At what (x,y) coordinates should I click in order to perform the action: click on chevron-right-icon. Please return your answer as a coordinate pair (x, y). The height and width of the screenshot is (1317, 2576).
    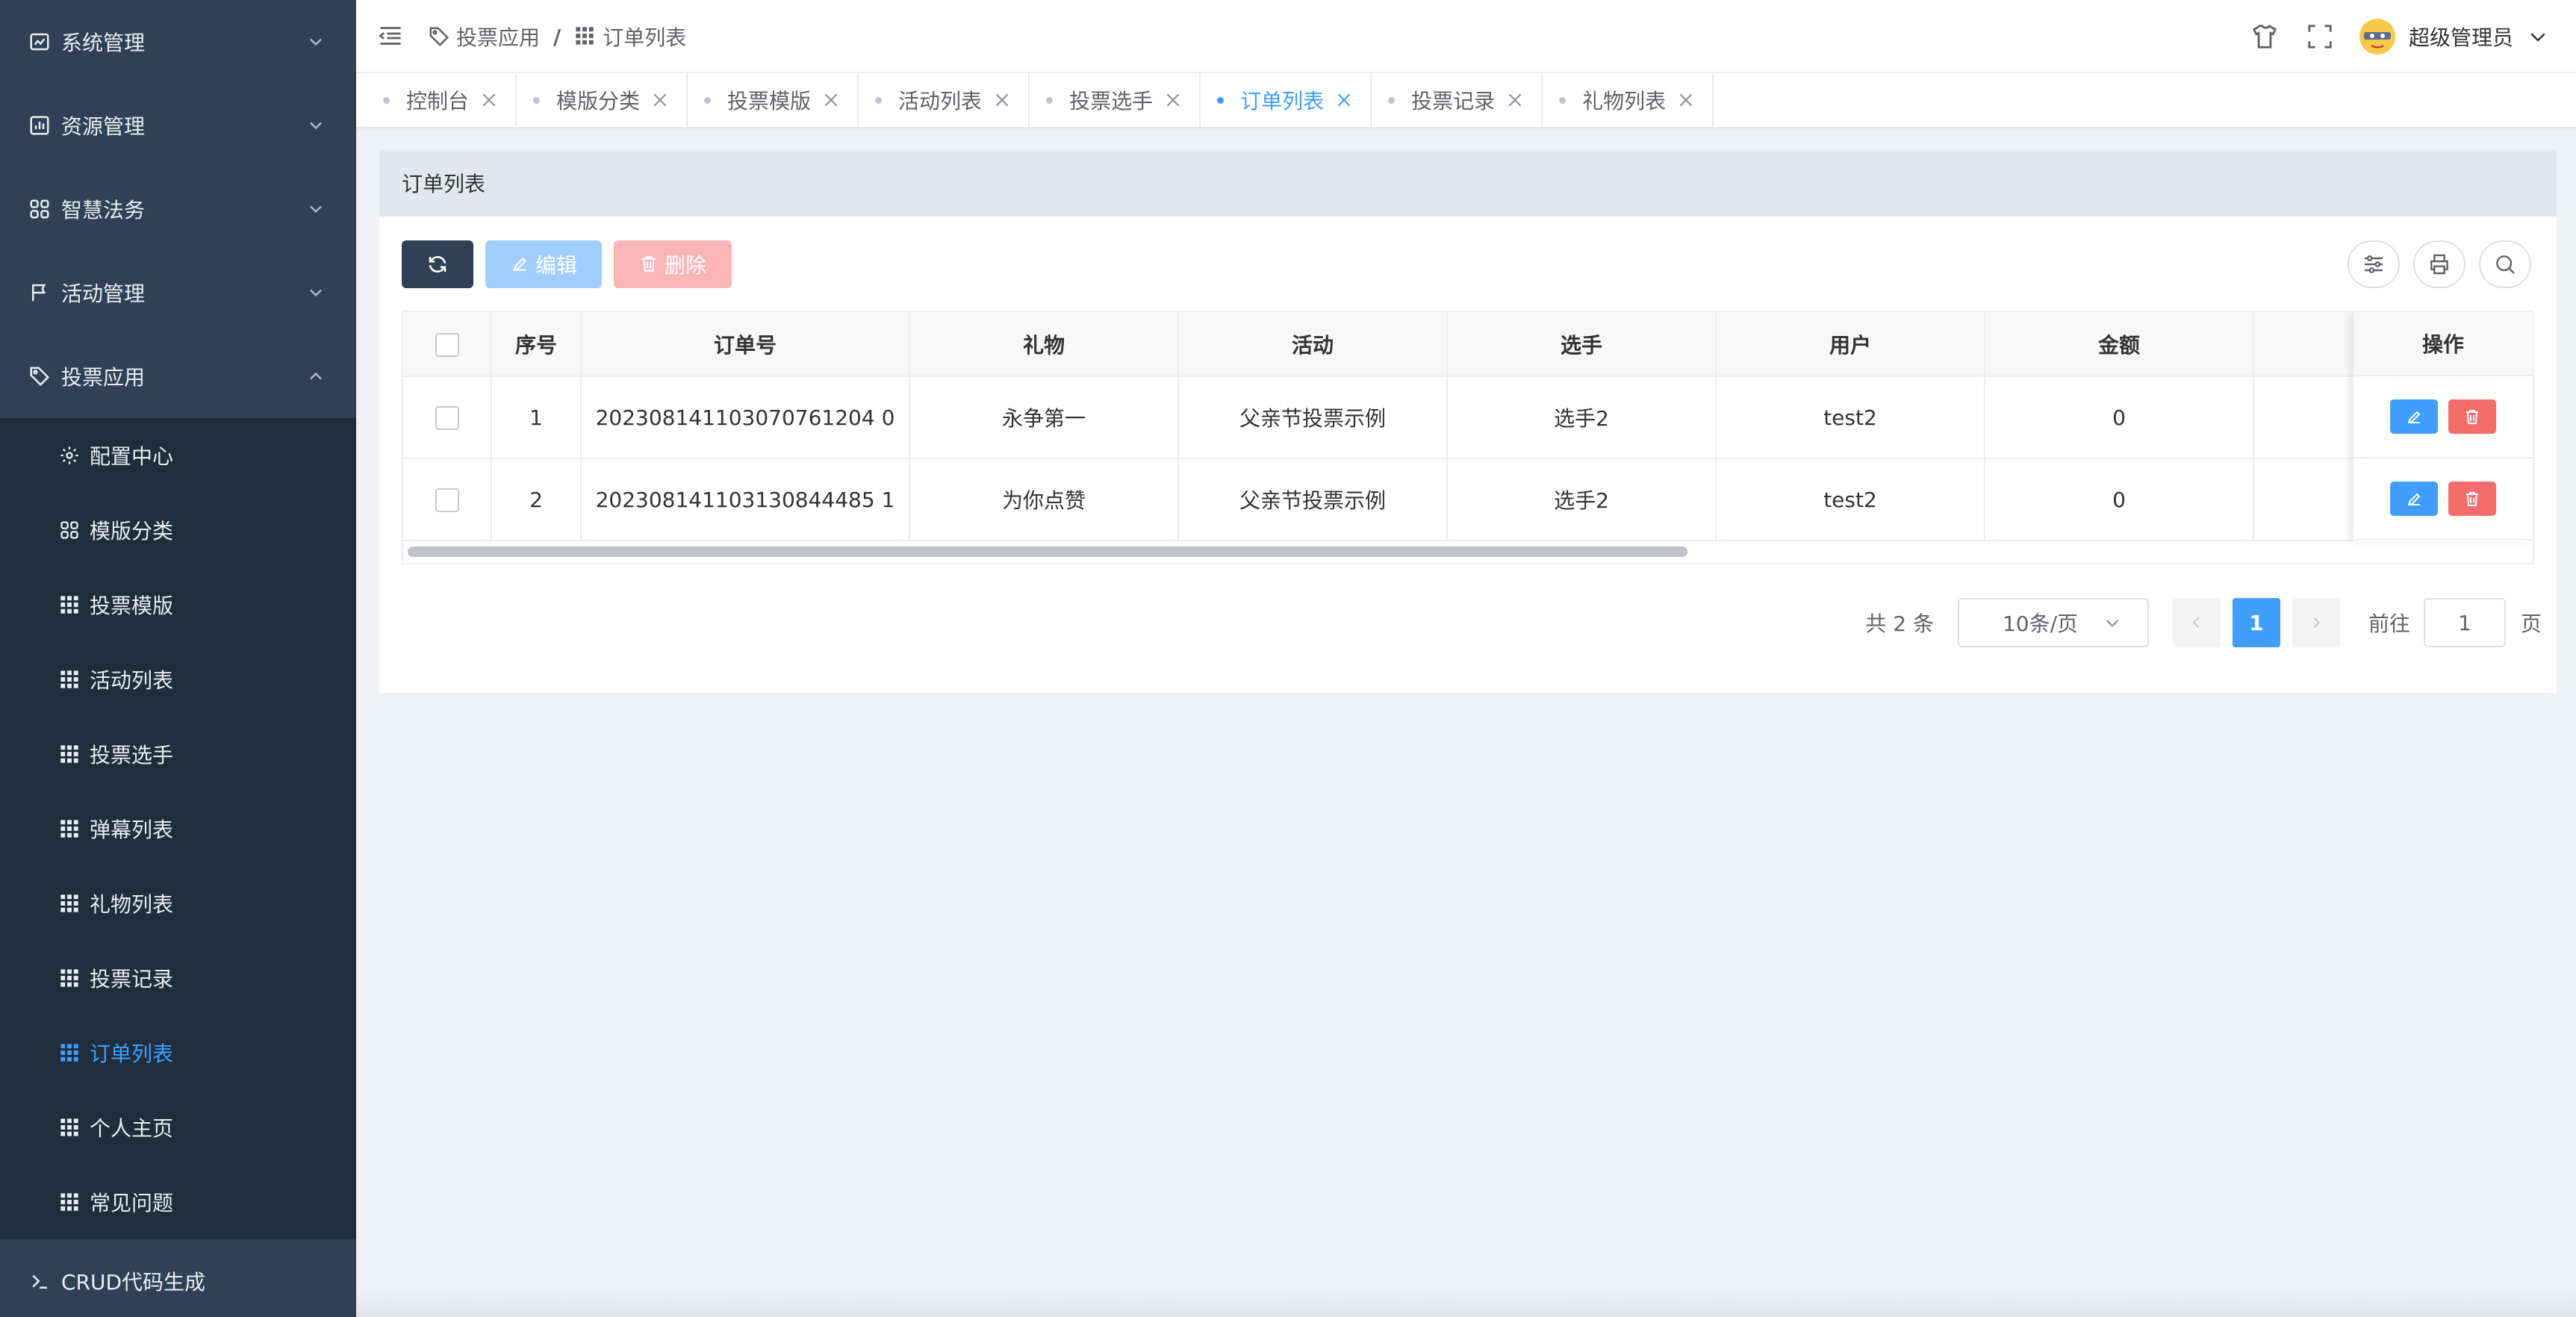
    Looking at the image, I should click on (2316, 623).